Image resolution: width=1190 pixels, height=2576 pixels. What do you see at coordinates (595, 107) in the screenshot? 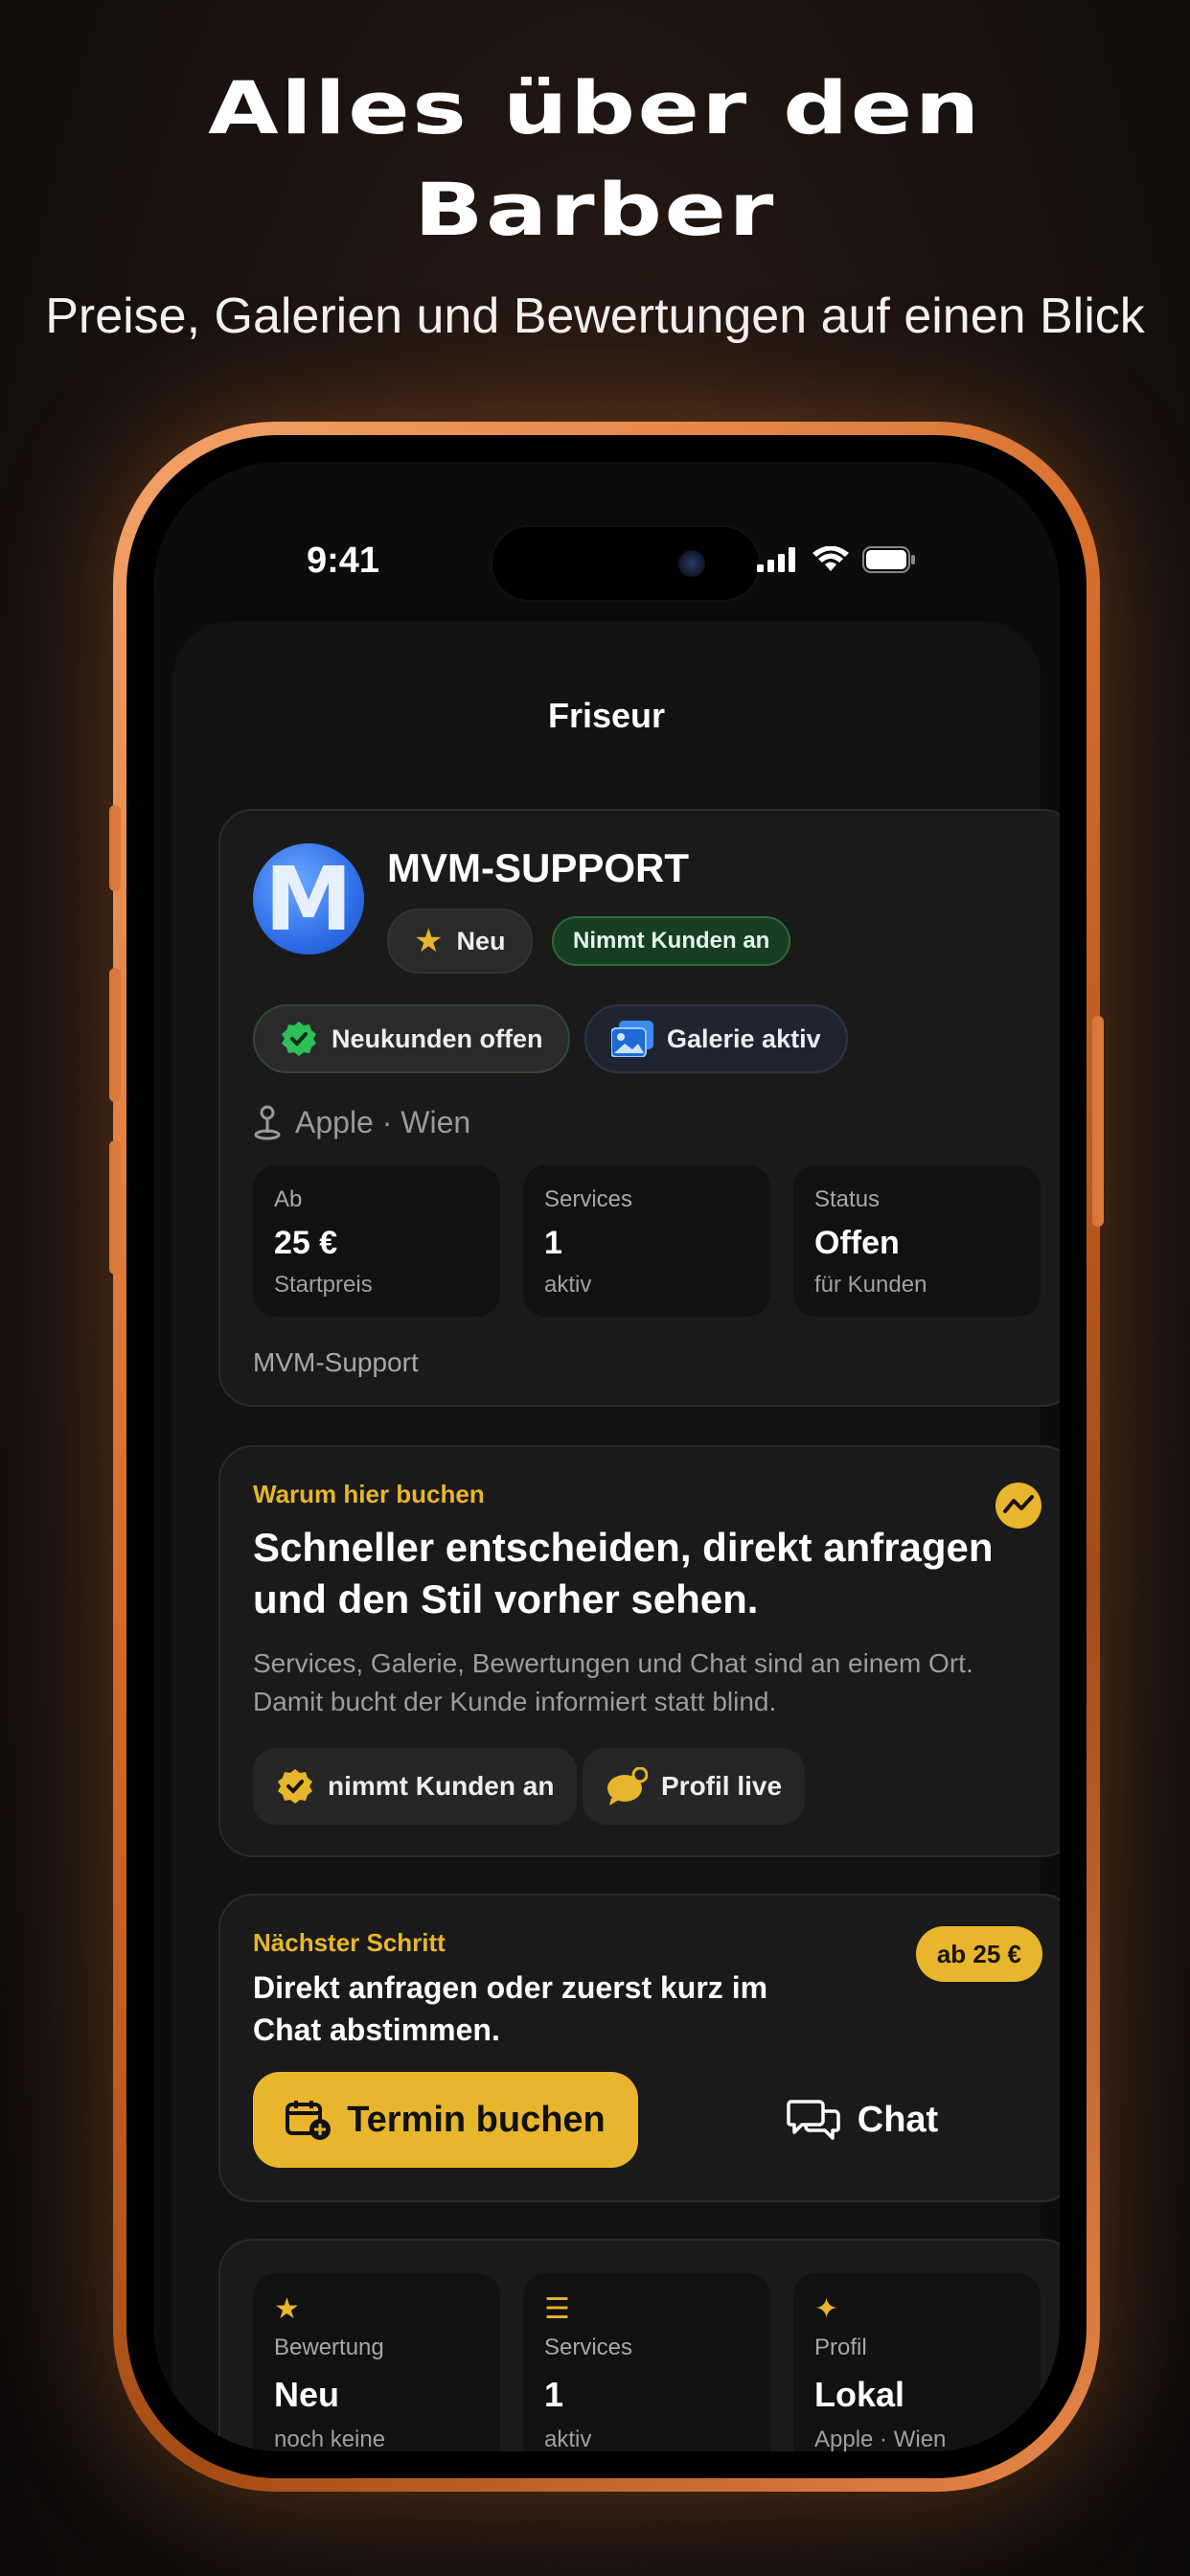
I see `hero-title-line1: Alles über den` at bounding box center [595, 107].